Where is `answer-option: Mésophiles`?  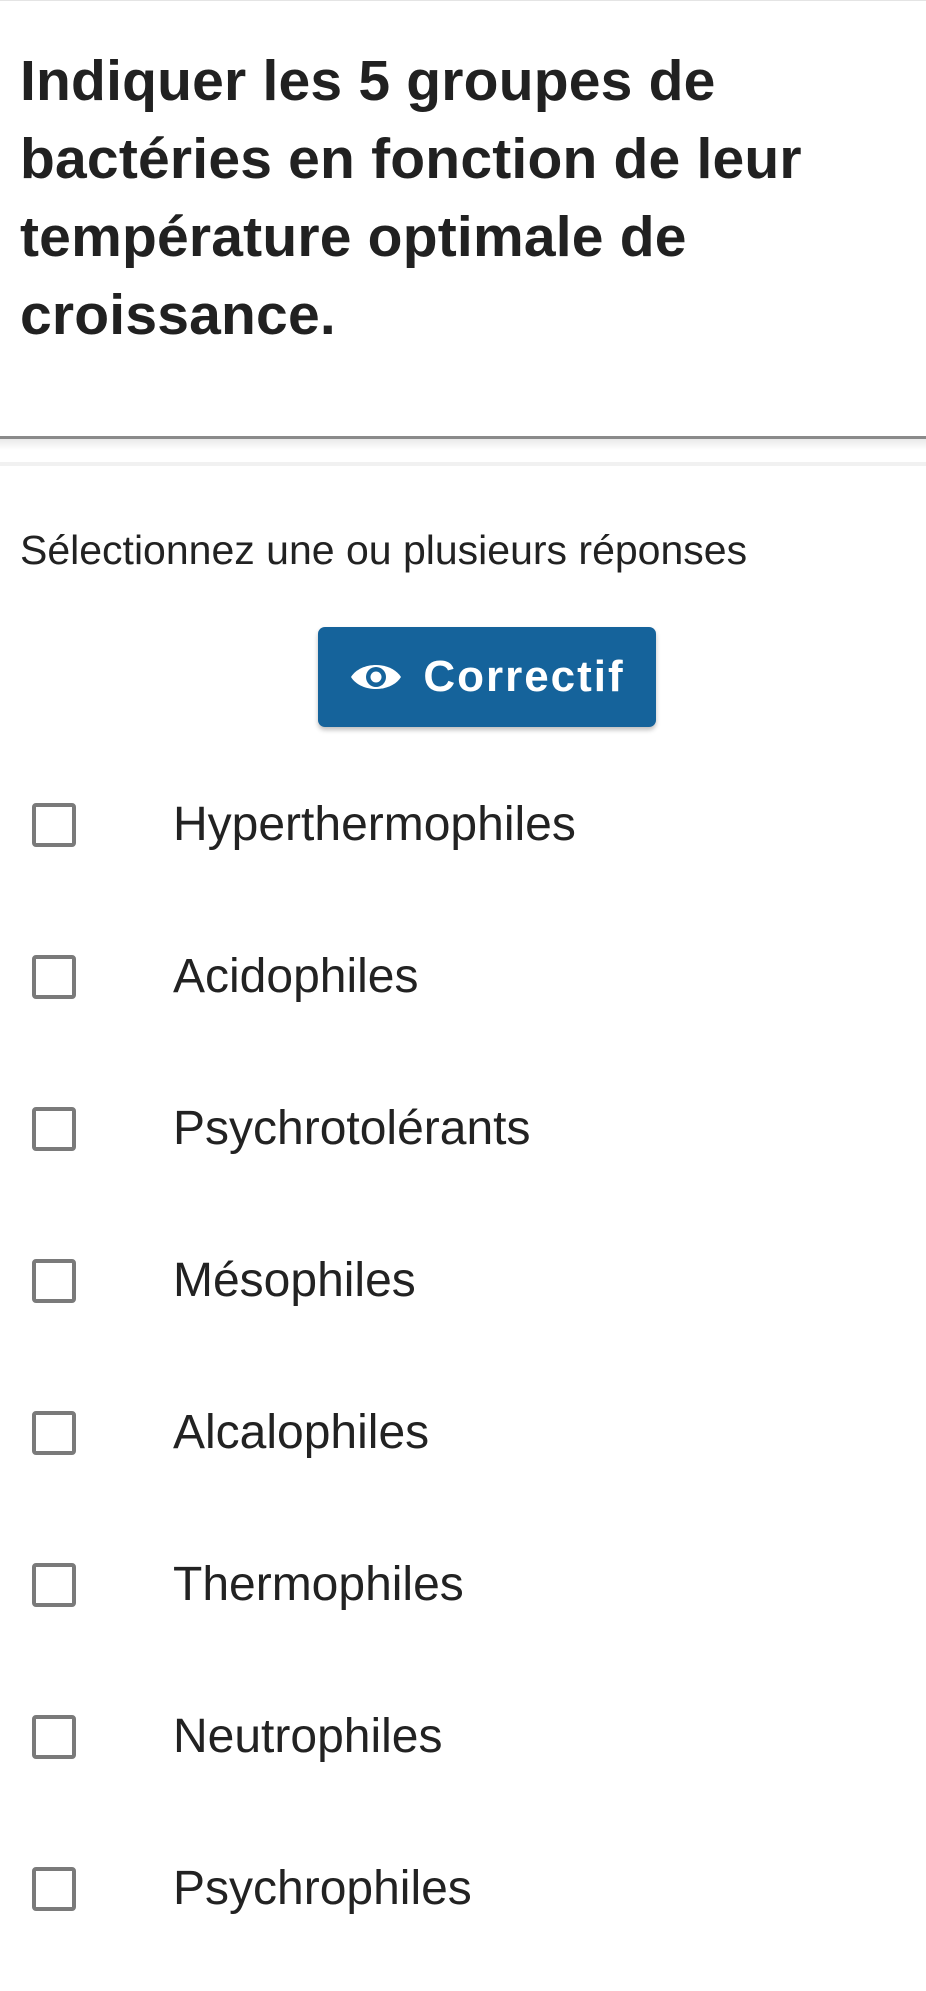
answer-option: Mésophiles is located at coordinates (463, 1307).